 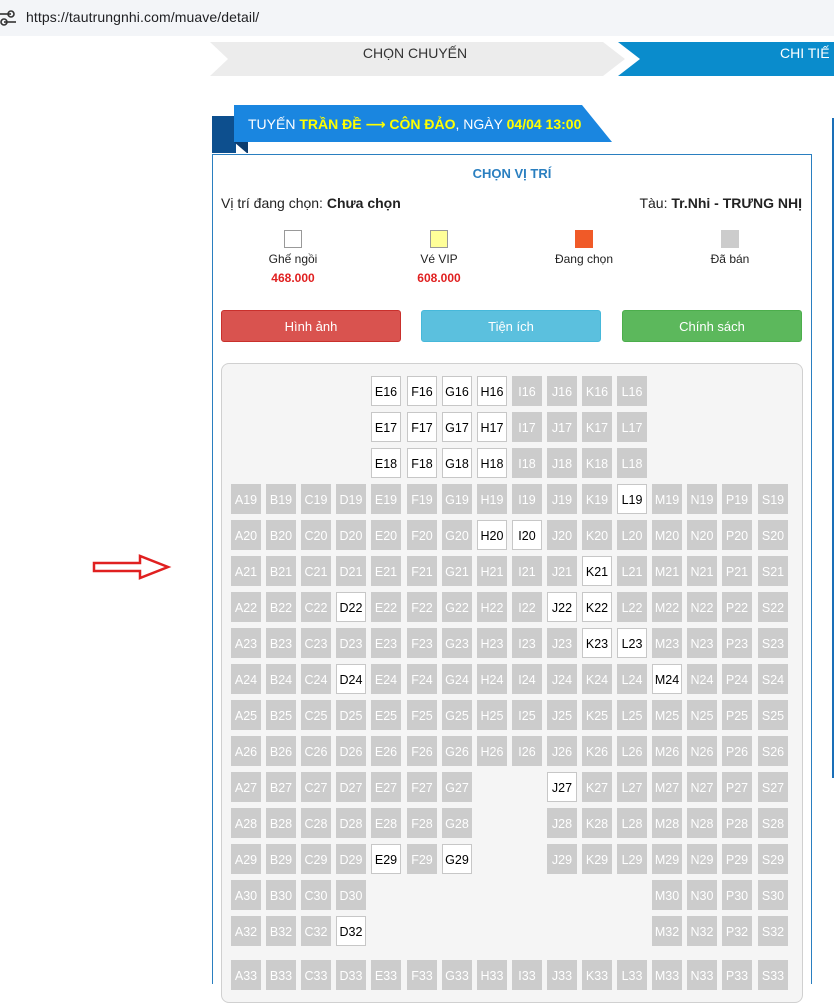 I want to click on seat-F25: F25, so click(x=422, y=715).